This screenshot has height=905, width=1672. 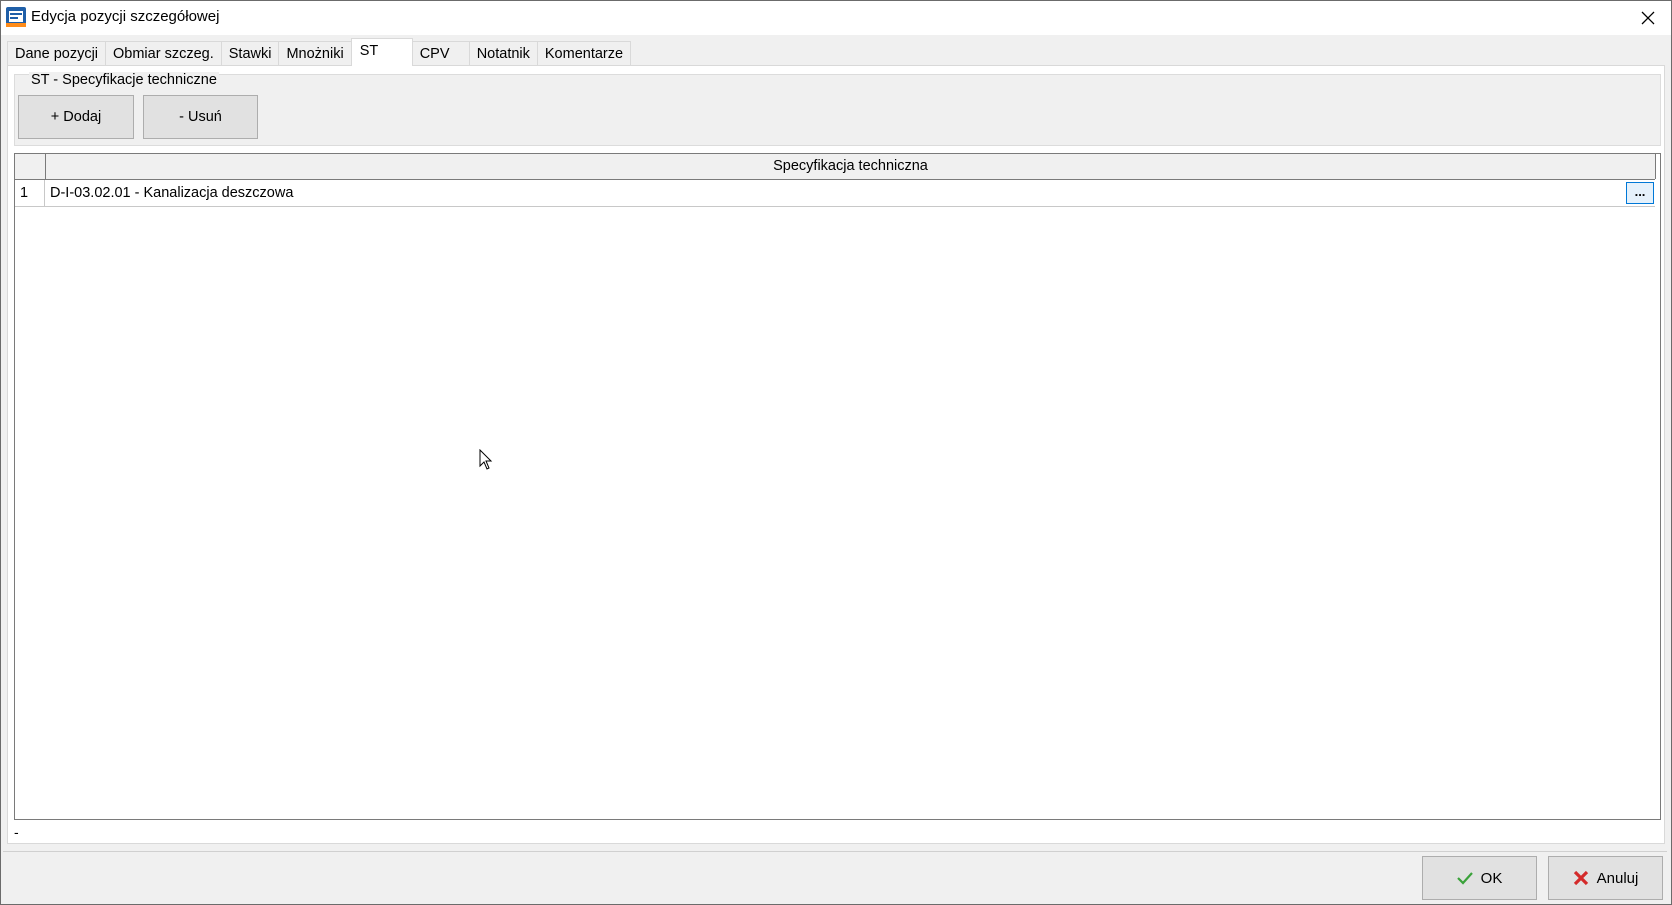 I want to click on tab-notatnik: Notatnik, so click(x=503, y=53).